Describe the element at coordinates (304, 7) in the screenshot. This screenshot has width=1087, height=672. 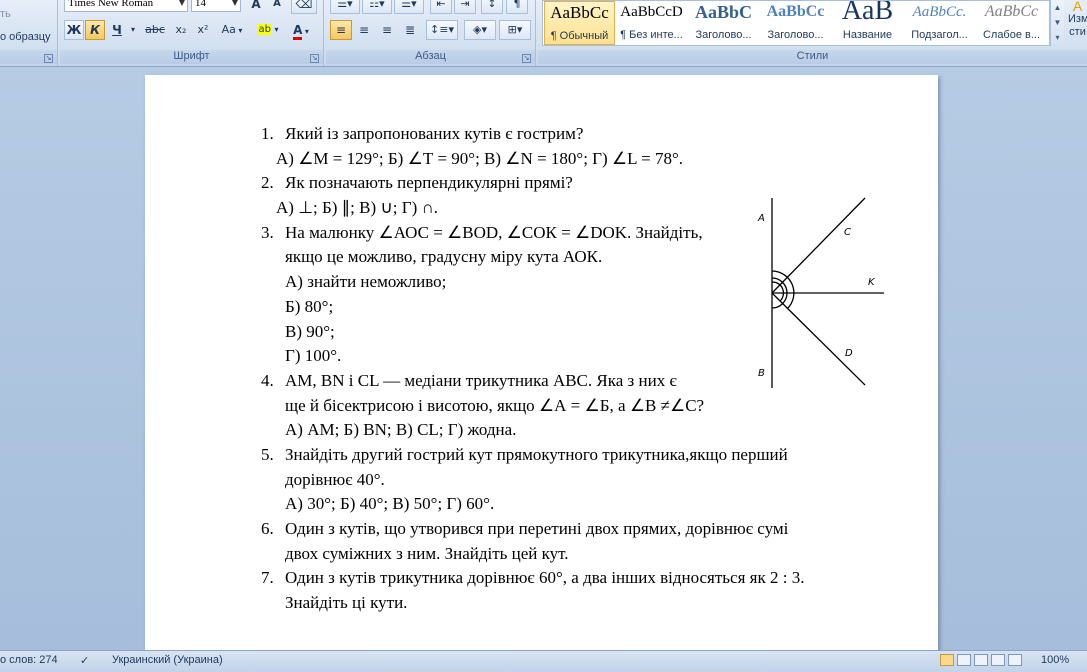
I see `clear-format-button: ⌫` at that location.